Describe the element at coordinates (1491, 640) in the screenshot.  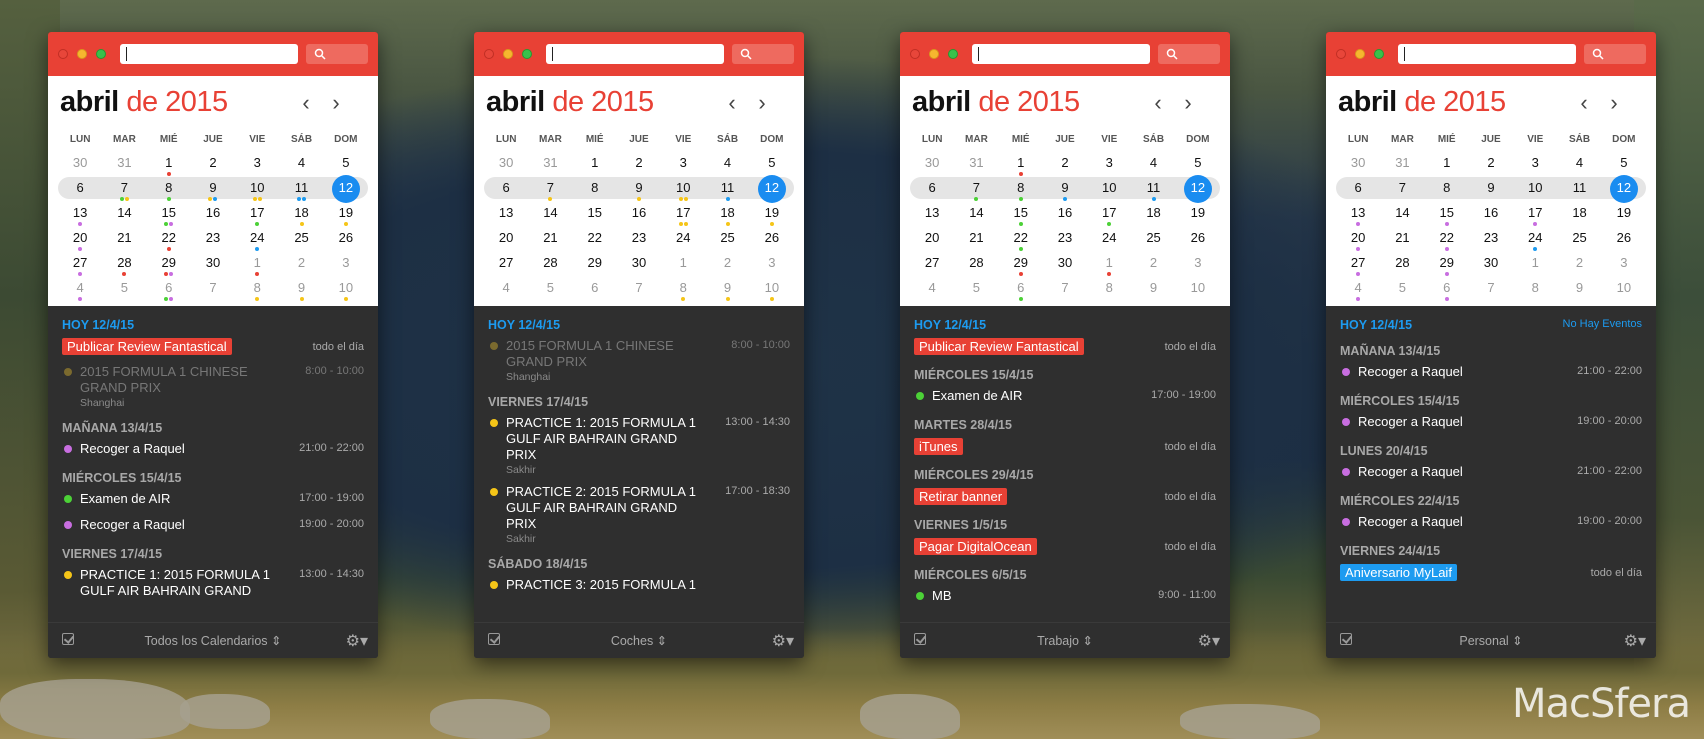
I see `calendar-set-selector: Personal ⇕` at that location.